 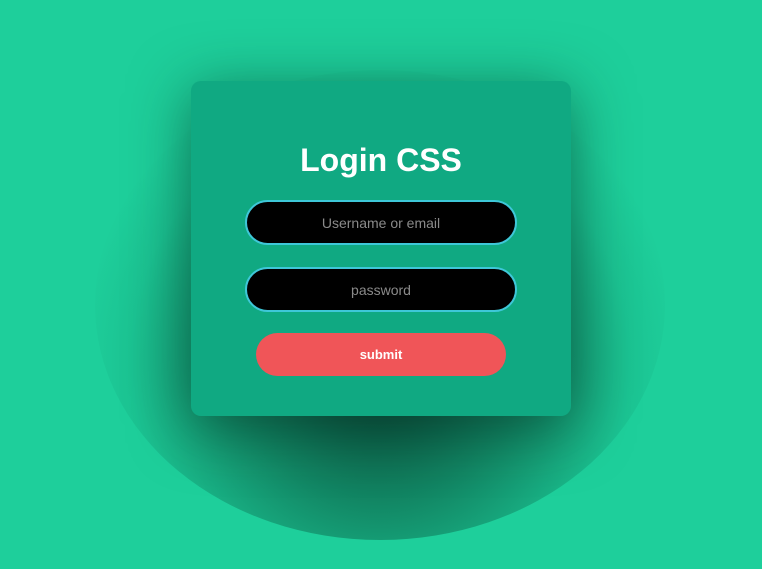 I want to click on password-input, so click(x=381, y=289).